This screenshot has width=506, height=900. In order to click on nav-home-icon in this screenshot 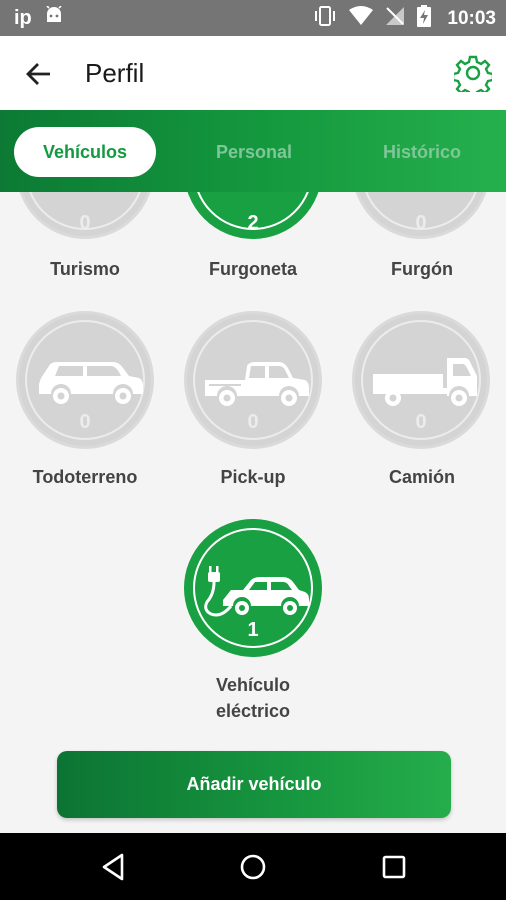, I will do `click(253, 867)`.